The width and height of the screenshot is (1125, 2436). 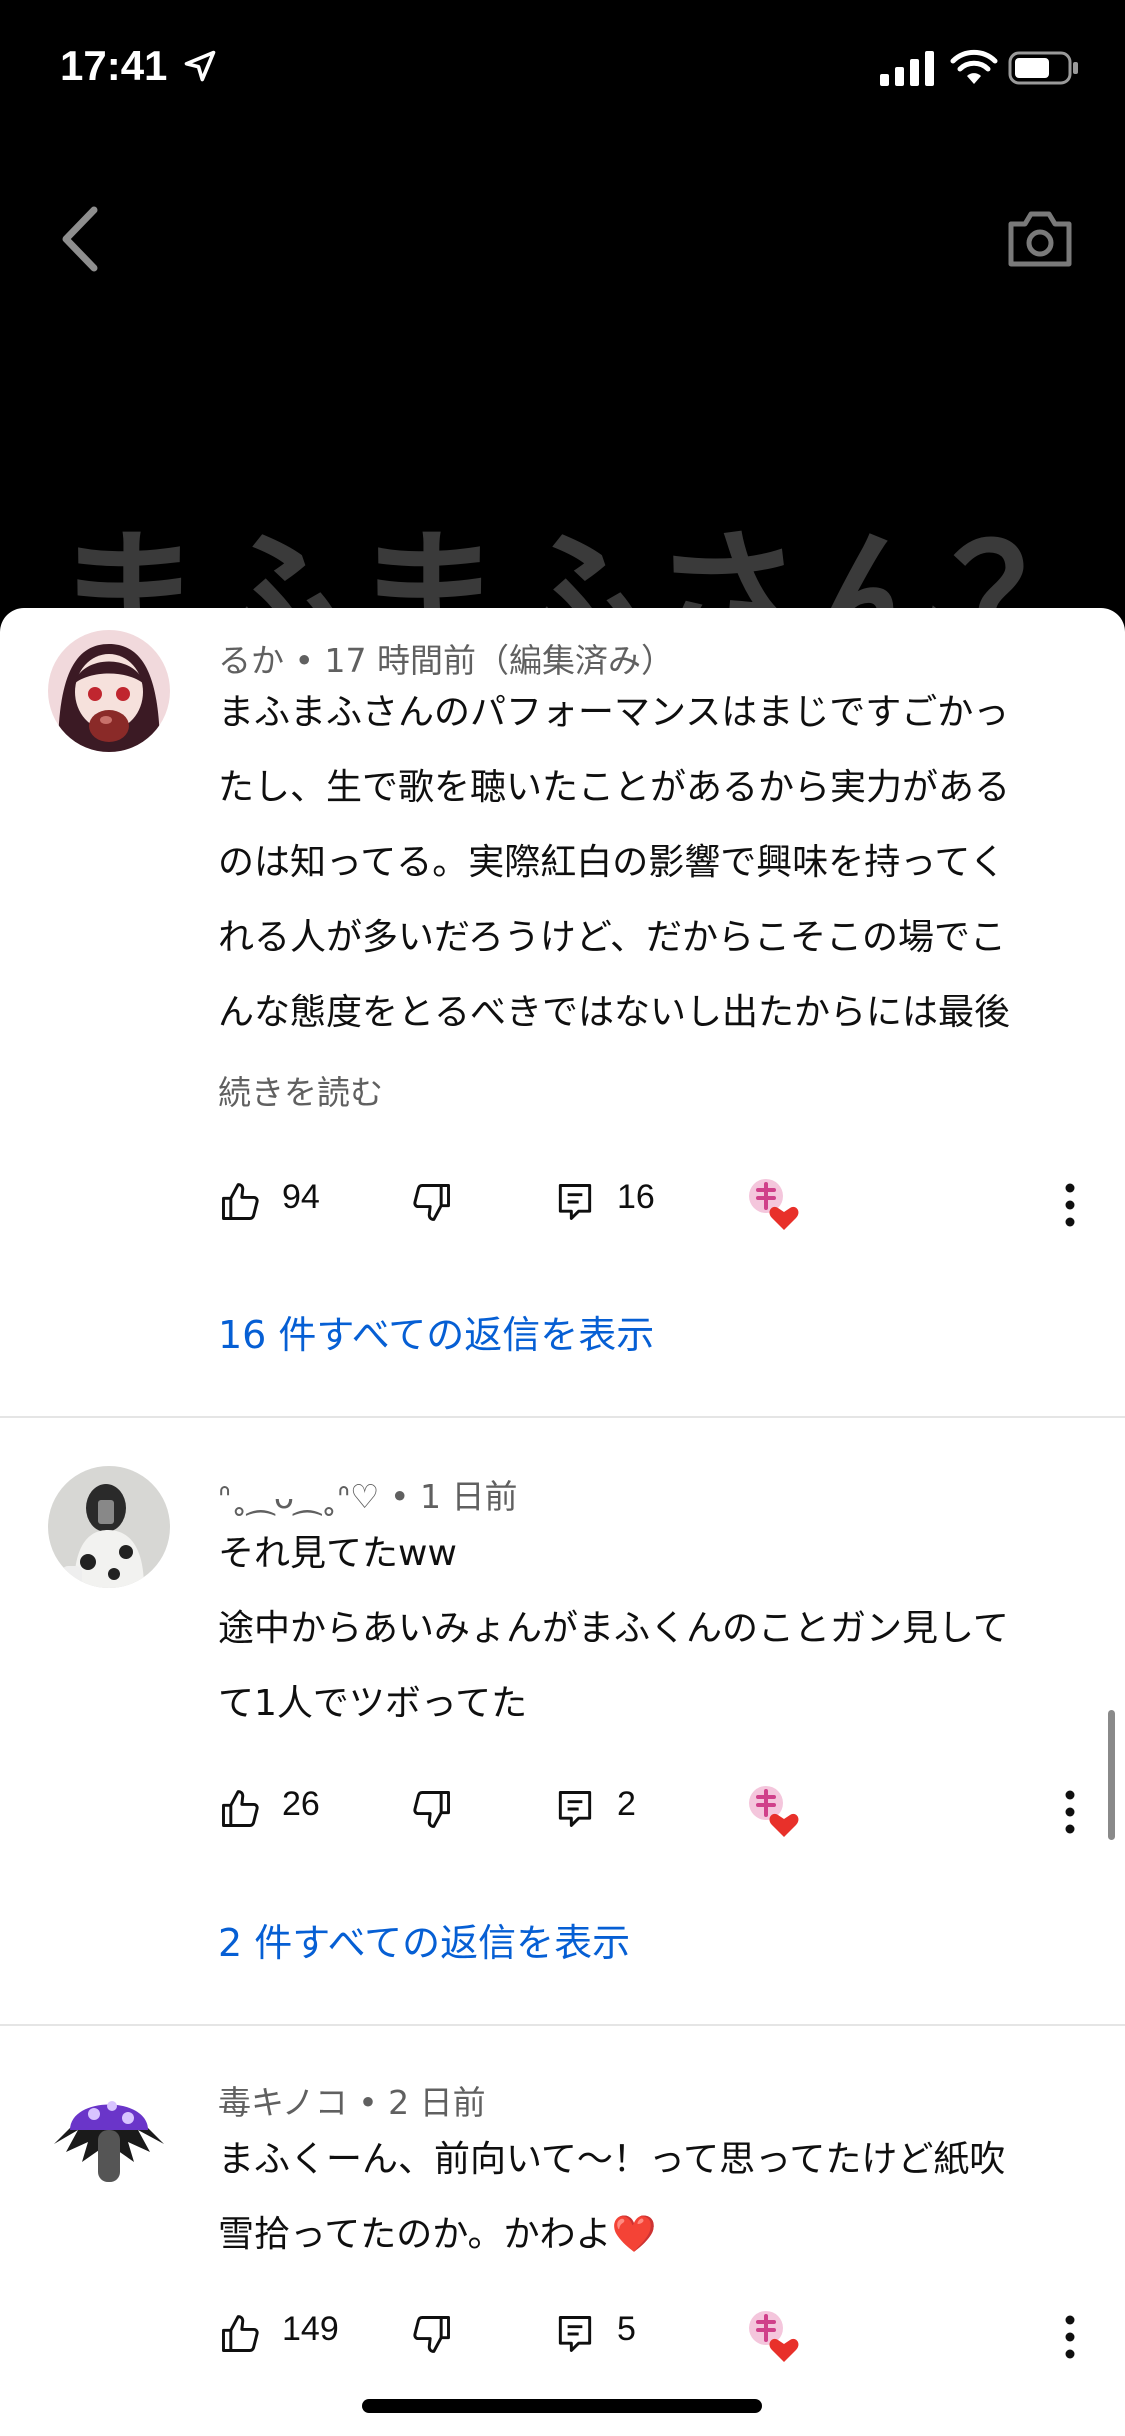 I want to click on comment-line: まふくーん、前向いて〜！って思ってたけど紙吹, so click(x=612, y=2159).